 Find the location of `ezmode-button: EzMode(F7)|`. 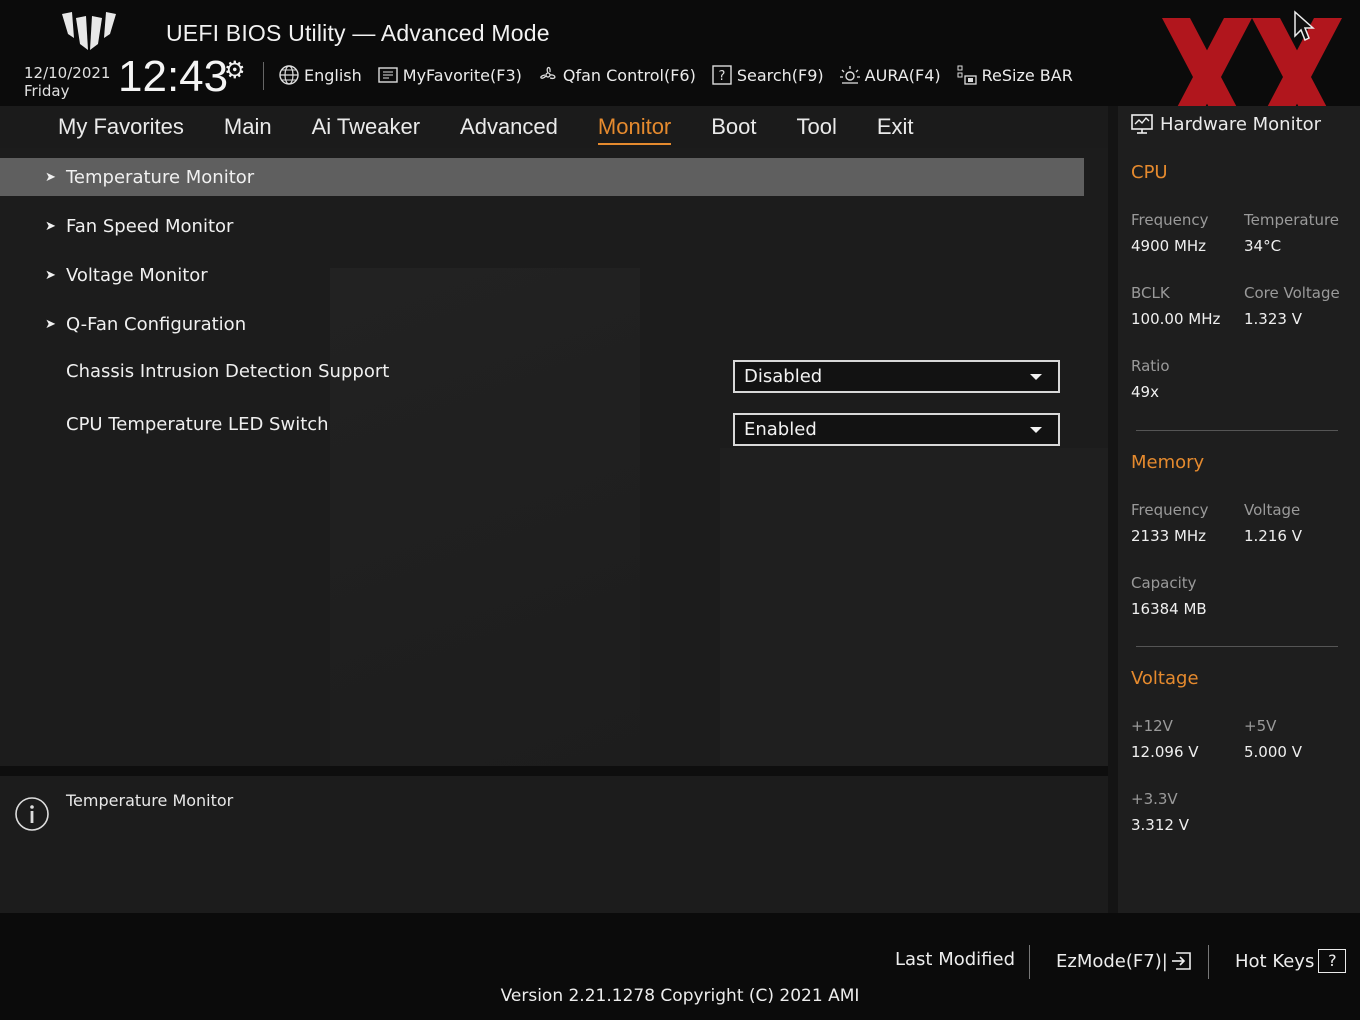

ezmode-button: EzMode(F7)| is located at coordinates (1125, 961).